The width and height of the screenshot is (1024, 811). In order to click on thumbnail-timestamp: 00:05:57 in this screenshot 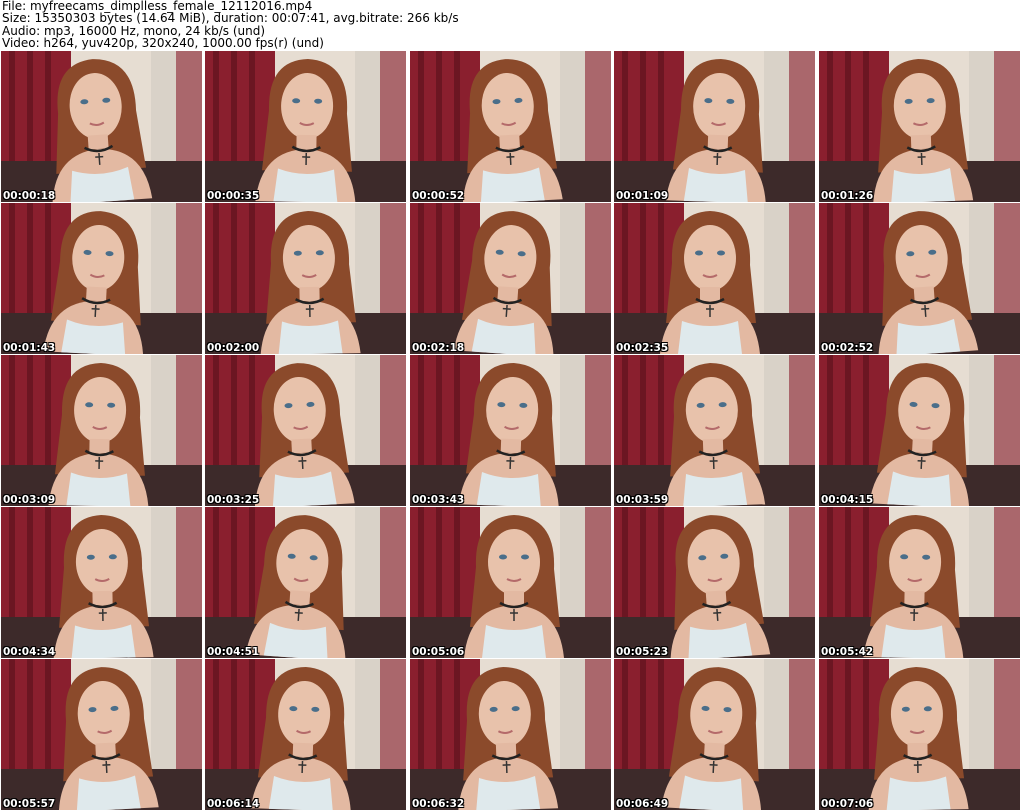, I will do `click(29, 804)`.